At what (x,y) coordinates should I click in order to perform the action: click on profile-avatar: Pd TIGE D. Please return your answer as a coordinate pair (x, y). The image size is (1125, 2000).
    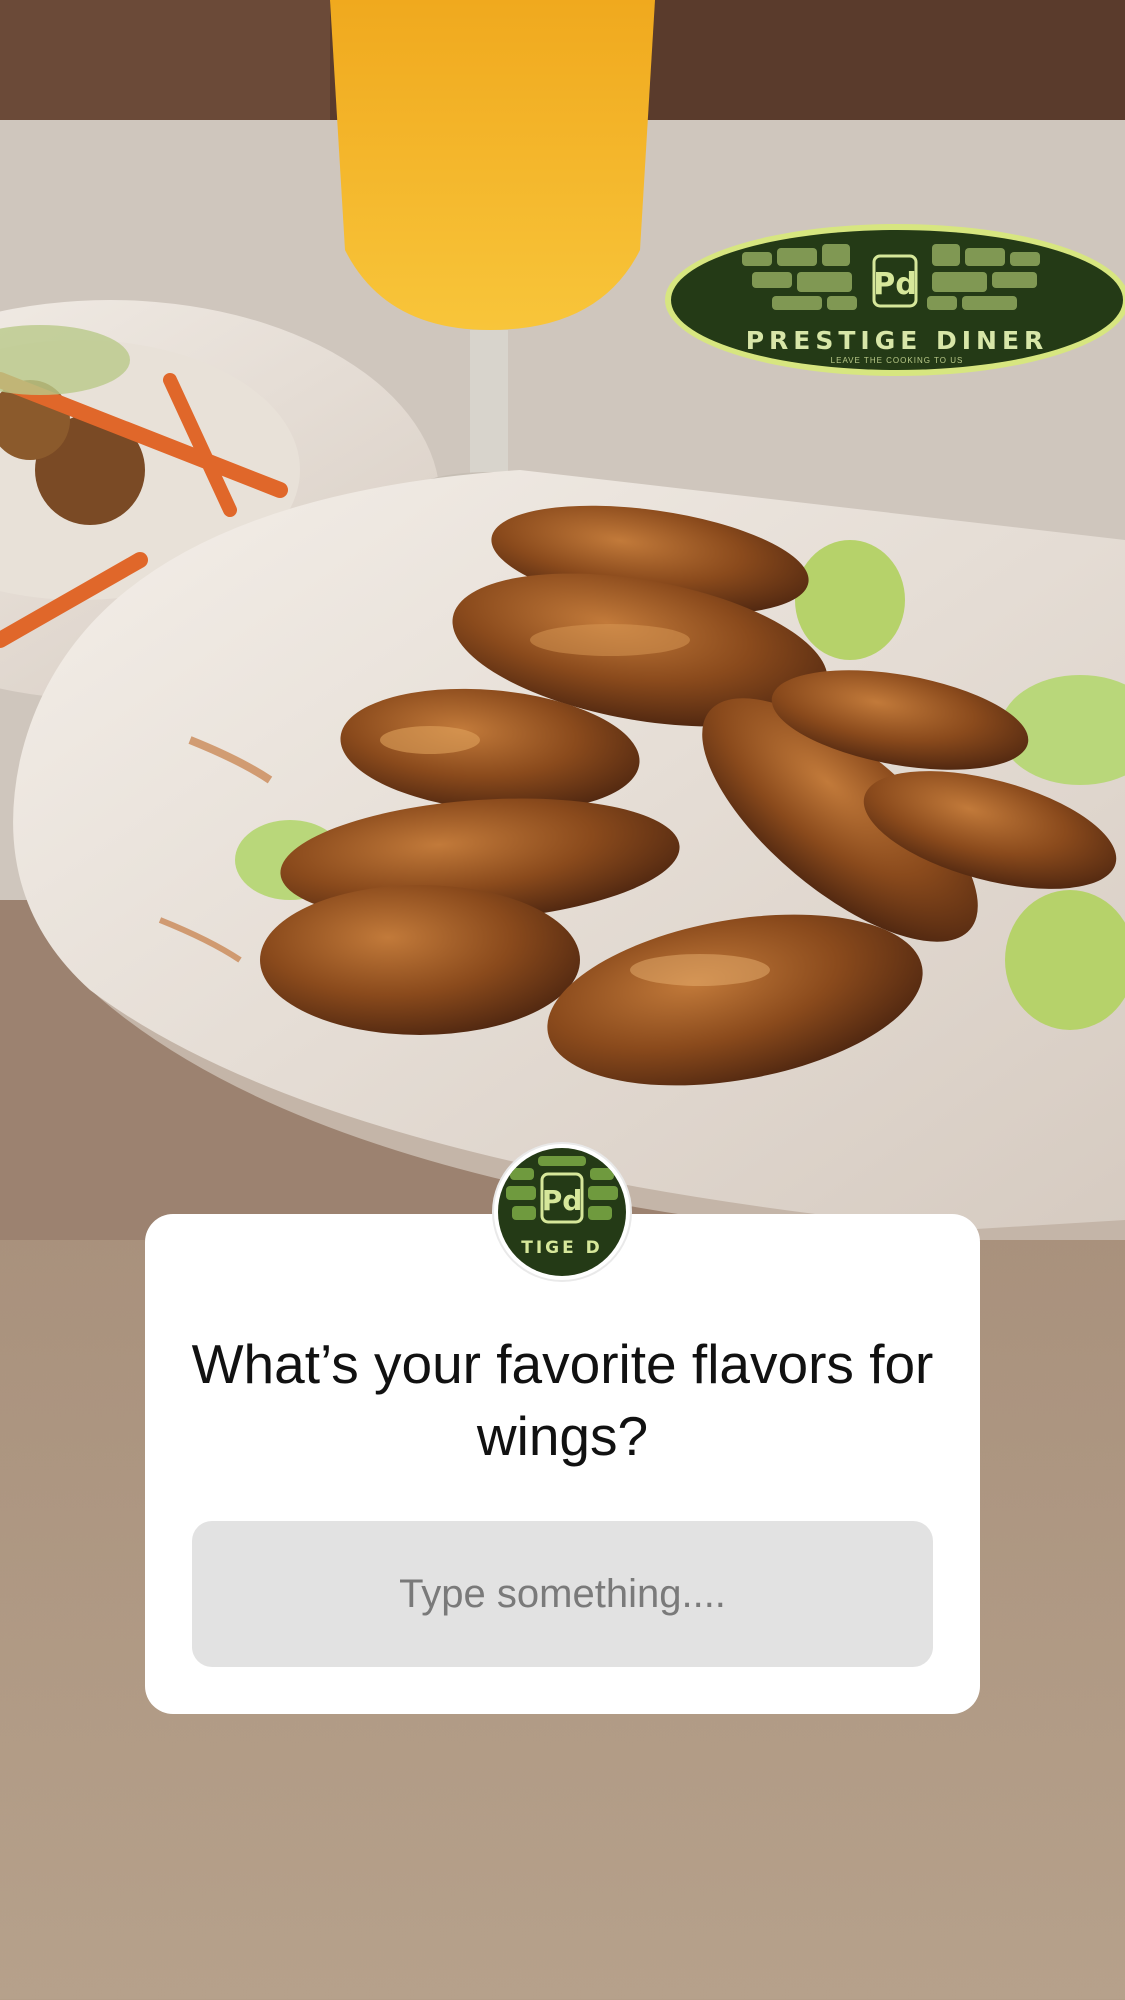
    Looking at the image, I should click on (562, 1212).